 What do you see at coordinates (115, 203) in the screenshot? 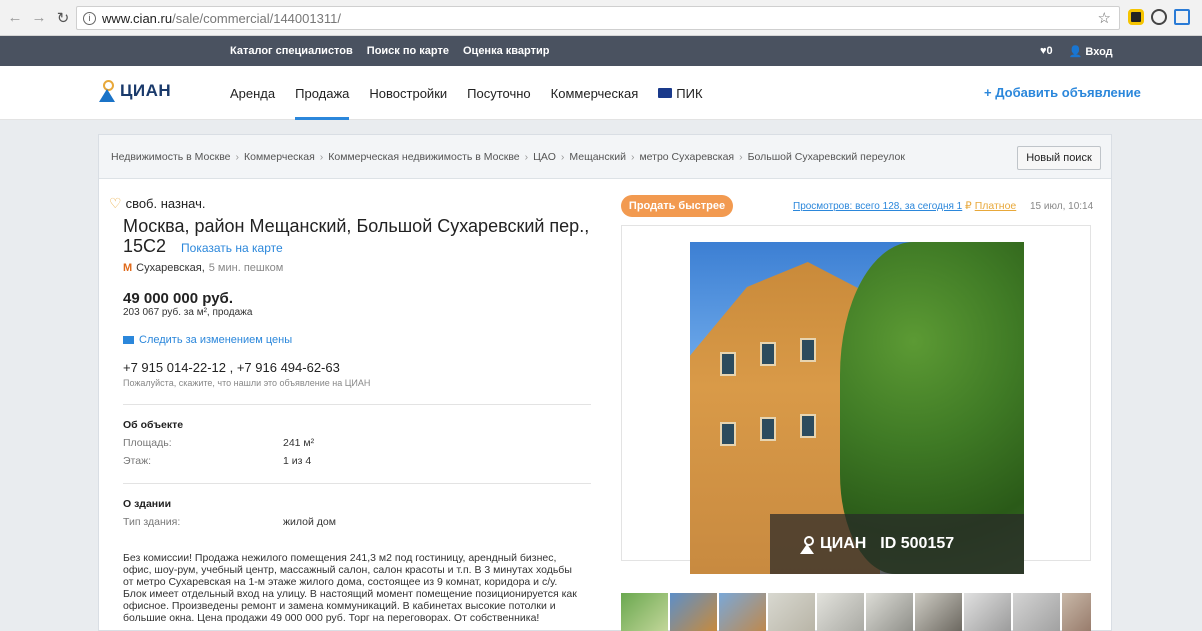
I see `favorite-heart-icon: ♡` at bounding box center [115, 203].